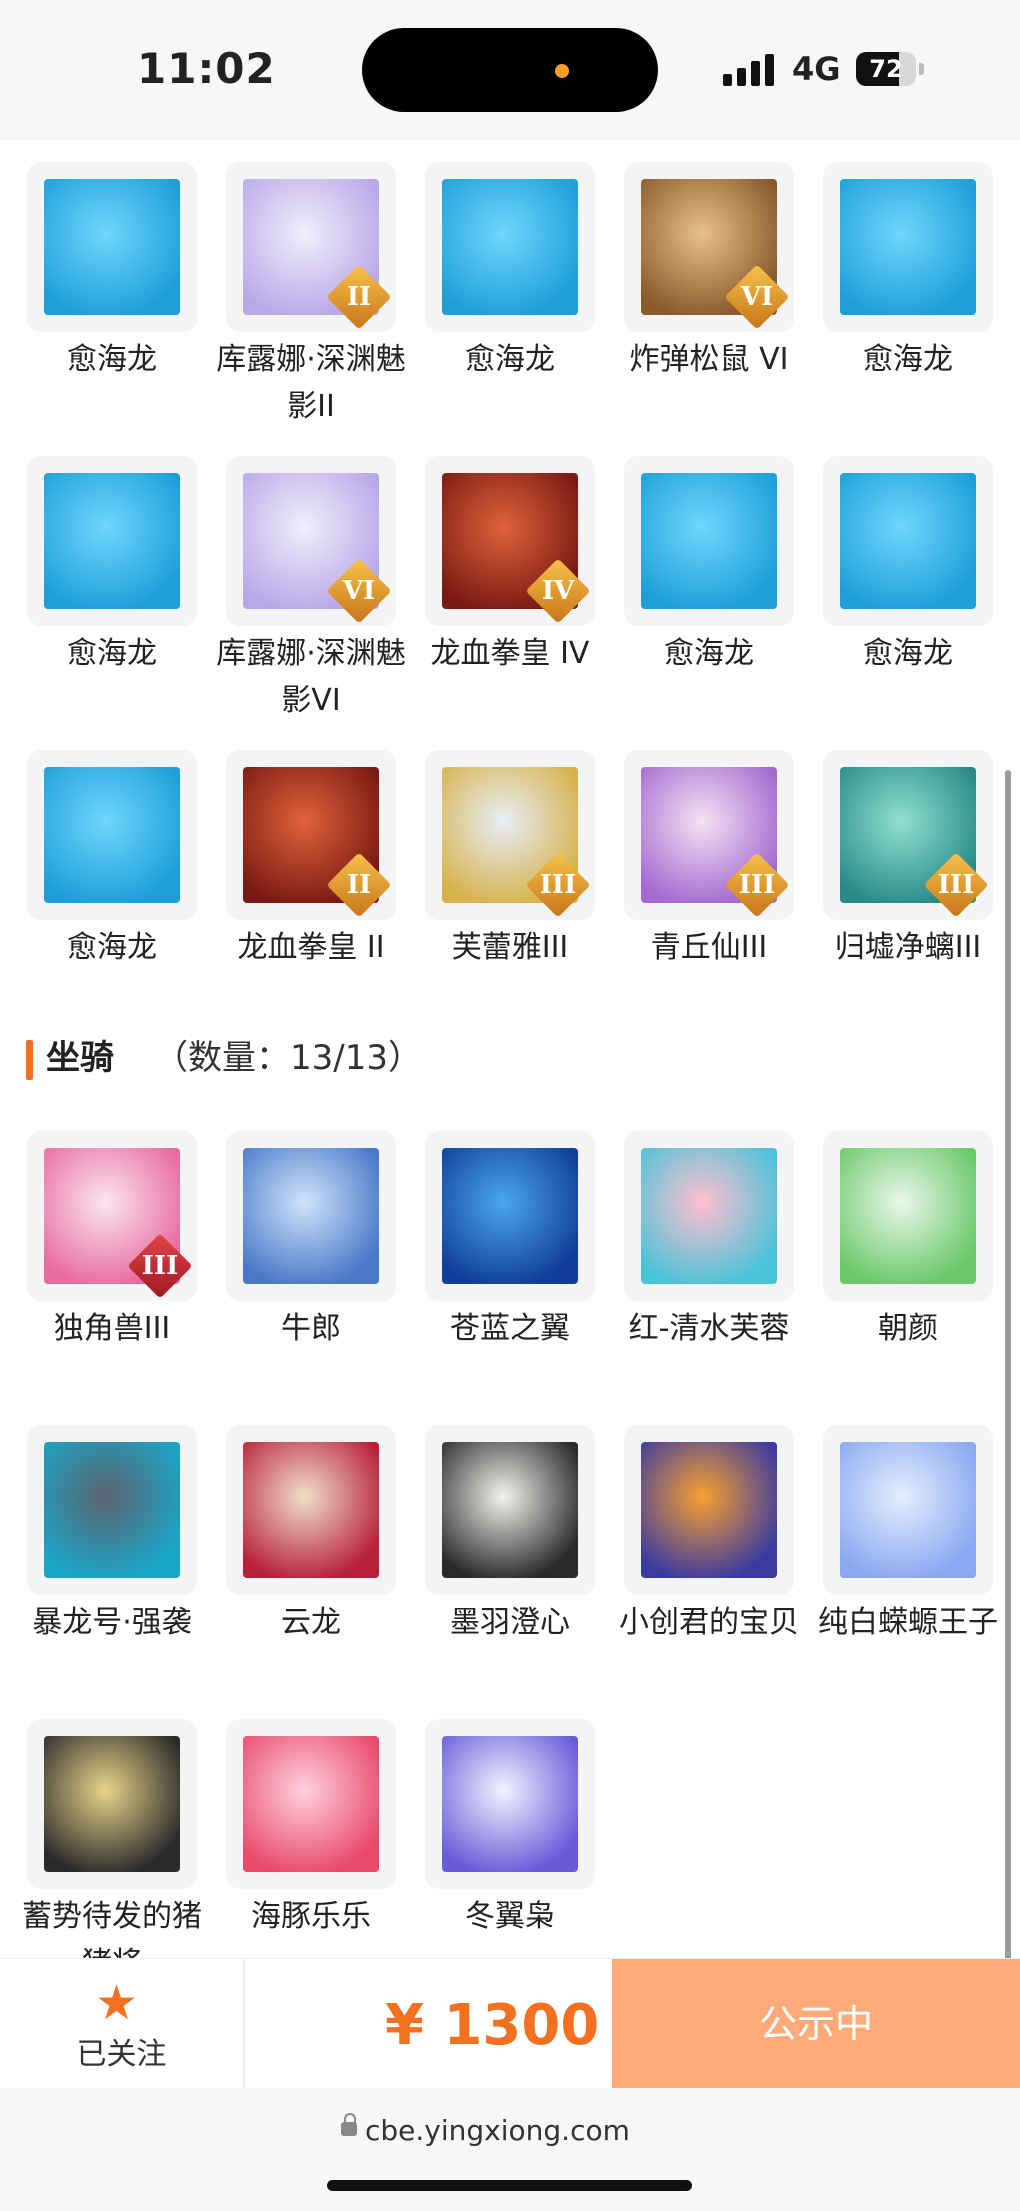 Image resolution: width=1020 pixels, height=2211 pixels. Describe the element at coordinates (908, 1328) in the screenshot. I see `item-name: 朝颜` at that location.